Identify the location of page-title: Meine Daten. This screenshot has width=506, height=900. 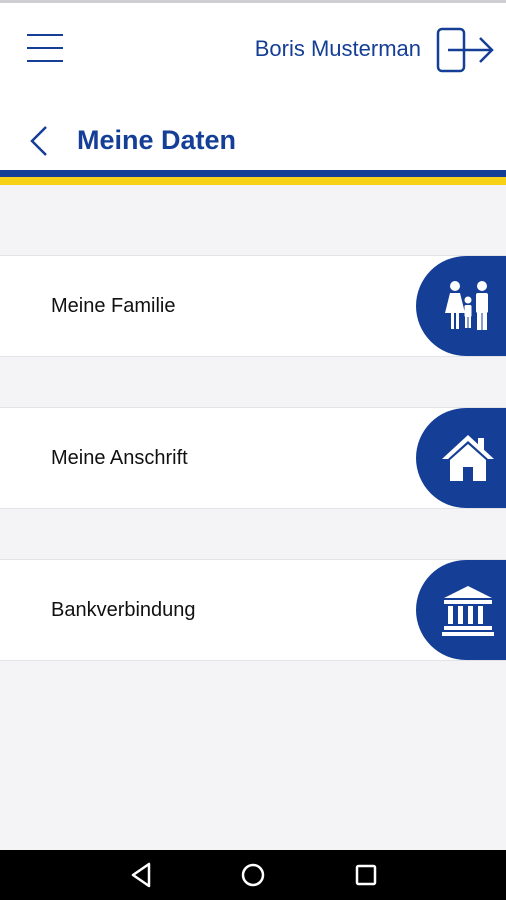
(157, 140).